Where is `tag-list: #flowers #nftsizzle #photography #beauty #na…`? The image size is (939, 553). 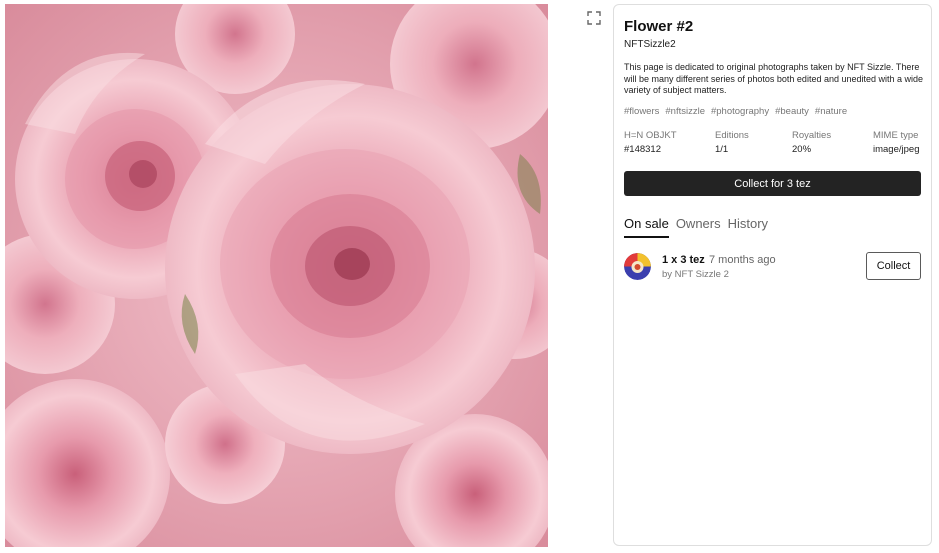
tag-list: #flowers #nftsizzle #photography #beauty #na… is located at coordinates (738, 111).